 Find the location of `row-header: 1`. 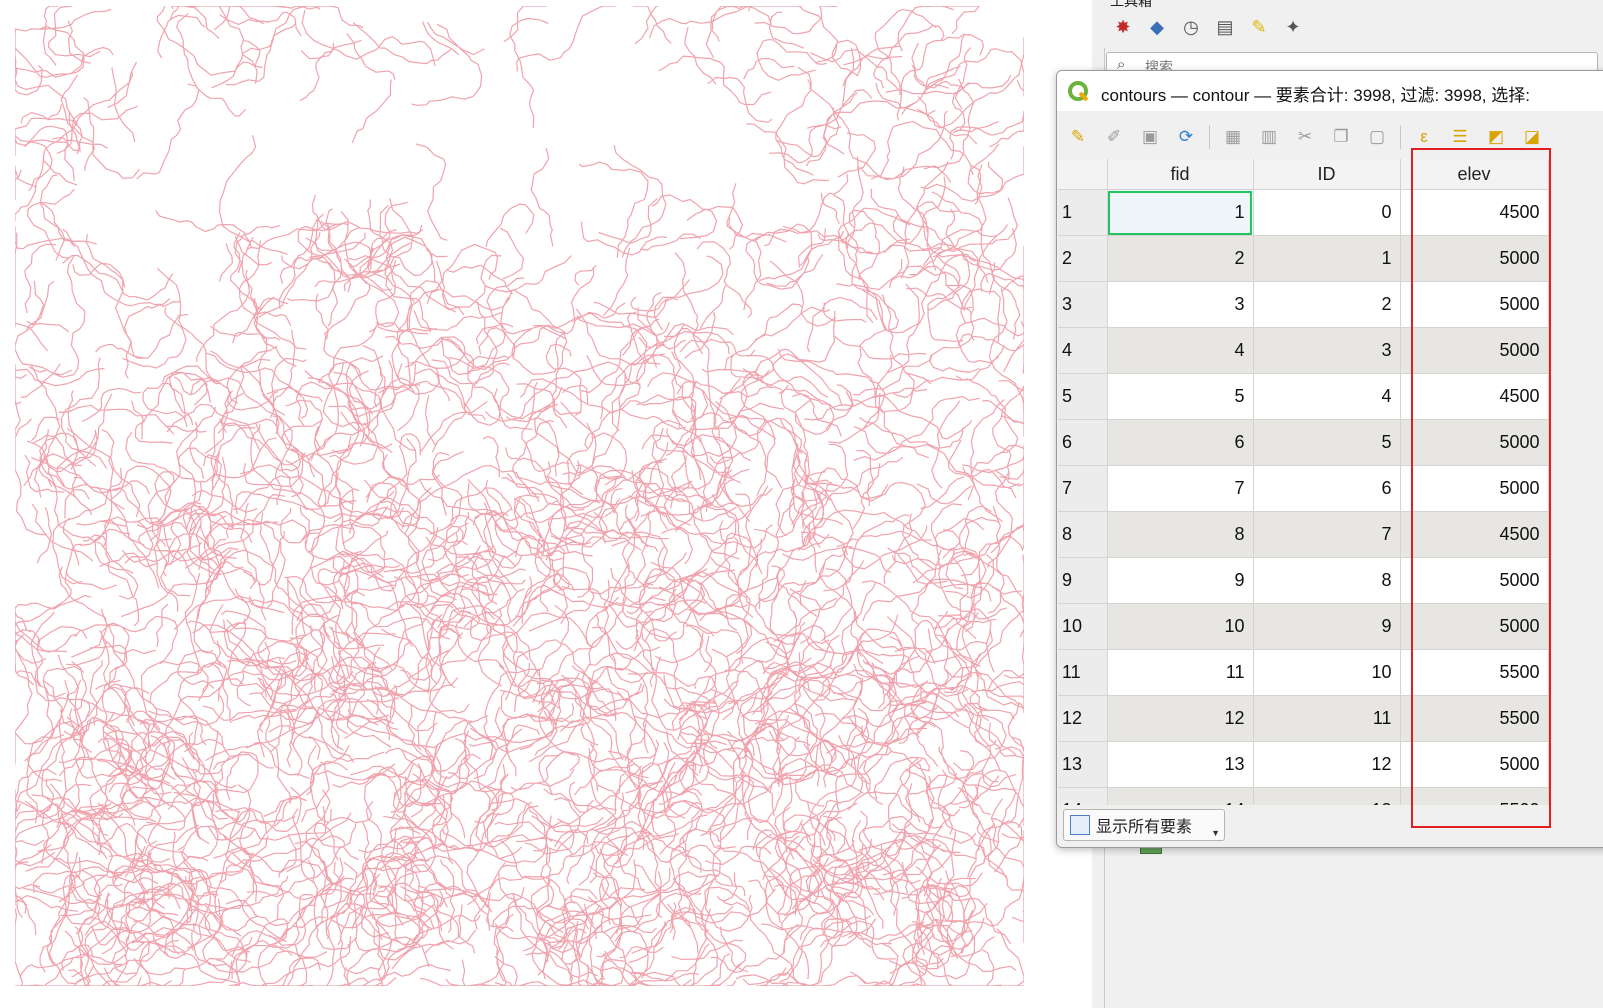

row-header: 1 is located at coordinates (1083, 212).